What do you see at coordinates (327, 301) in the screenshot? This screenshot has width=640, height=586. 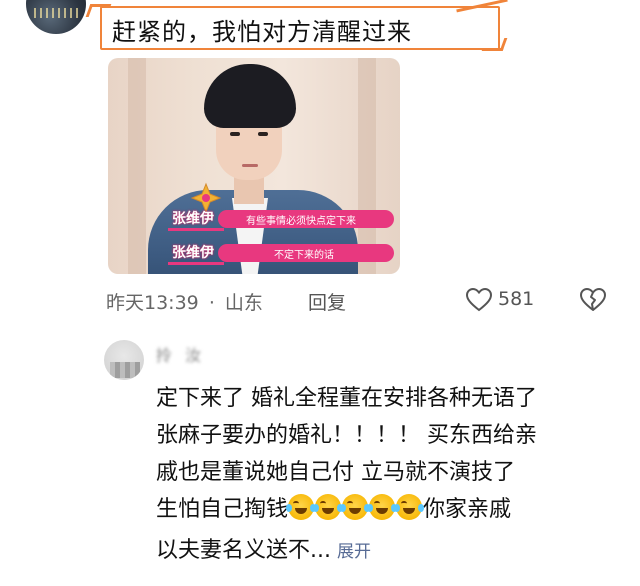 I see `reply-button: 回复` at bounding box center [327, 301].